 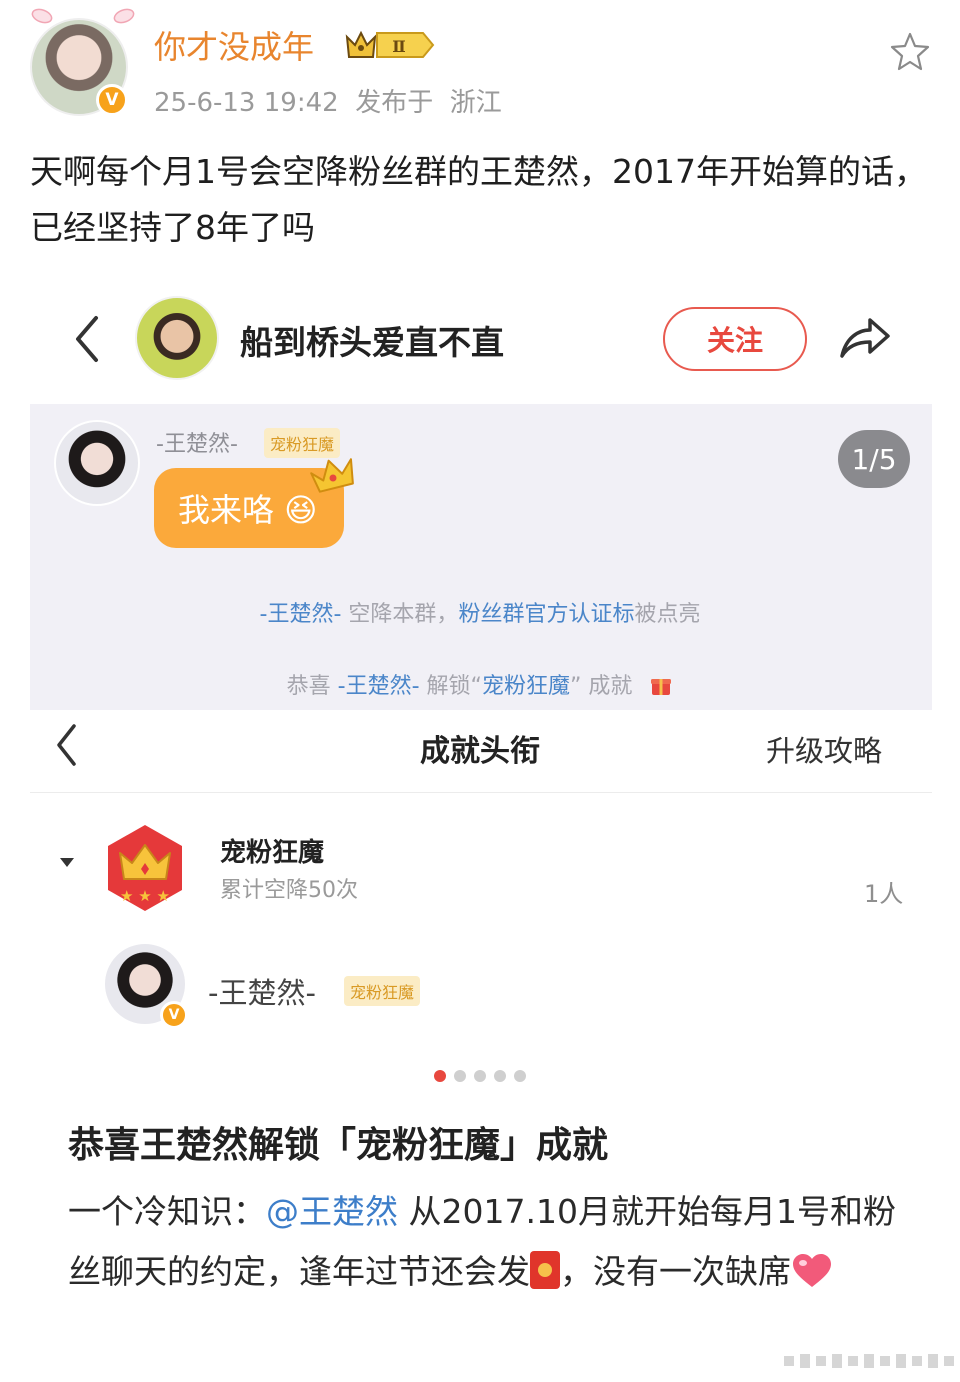 What do you see at coordinates (338, 1145) in the screenshot?
I see `article-title: 恭喜王楚然解锁「宠粉狂魔」成就` at bounding box center [338, 1145].